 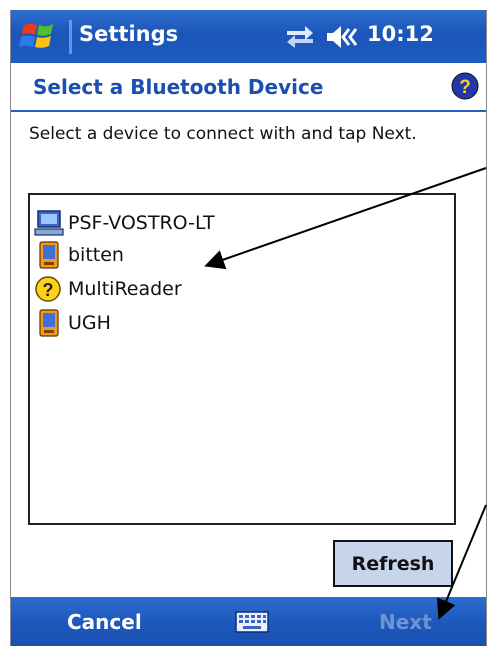 What do you see at coordinates (342, 37) in the screenshot?
I see `speaker-icon` at bounding box center [342, 37].